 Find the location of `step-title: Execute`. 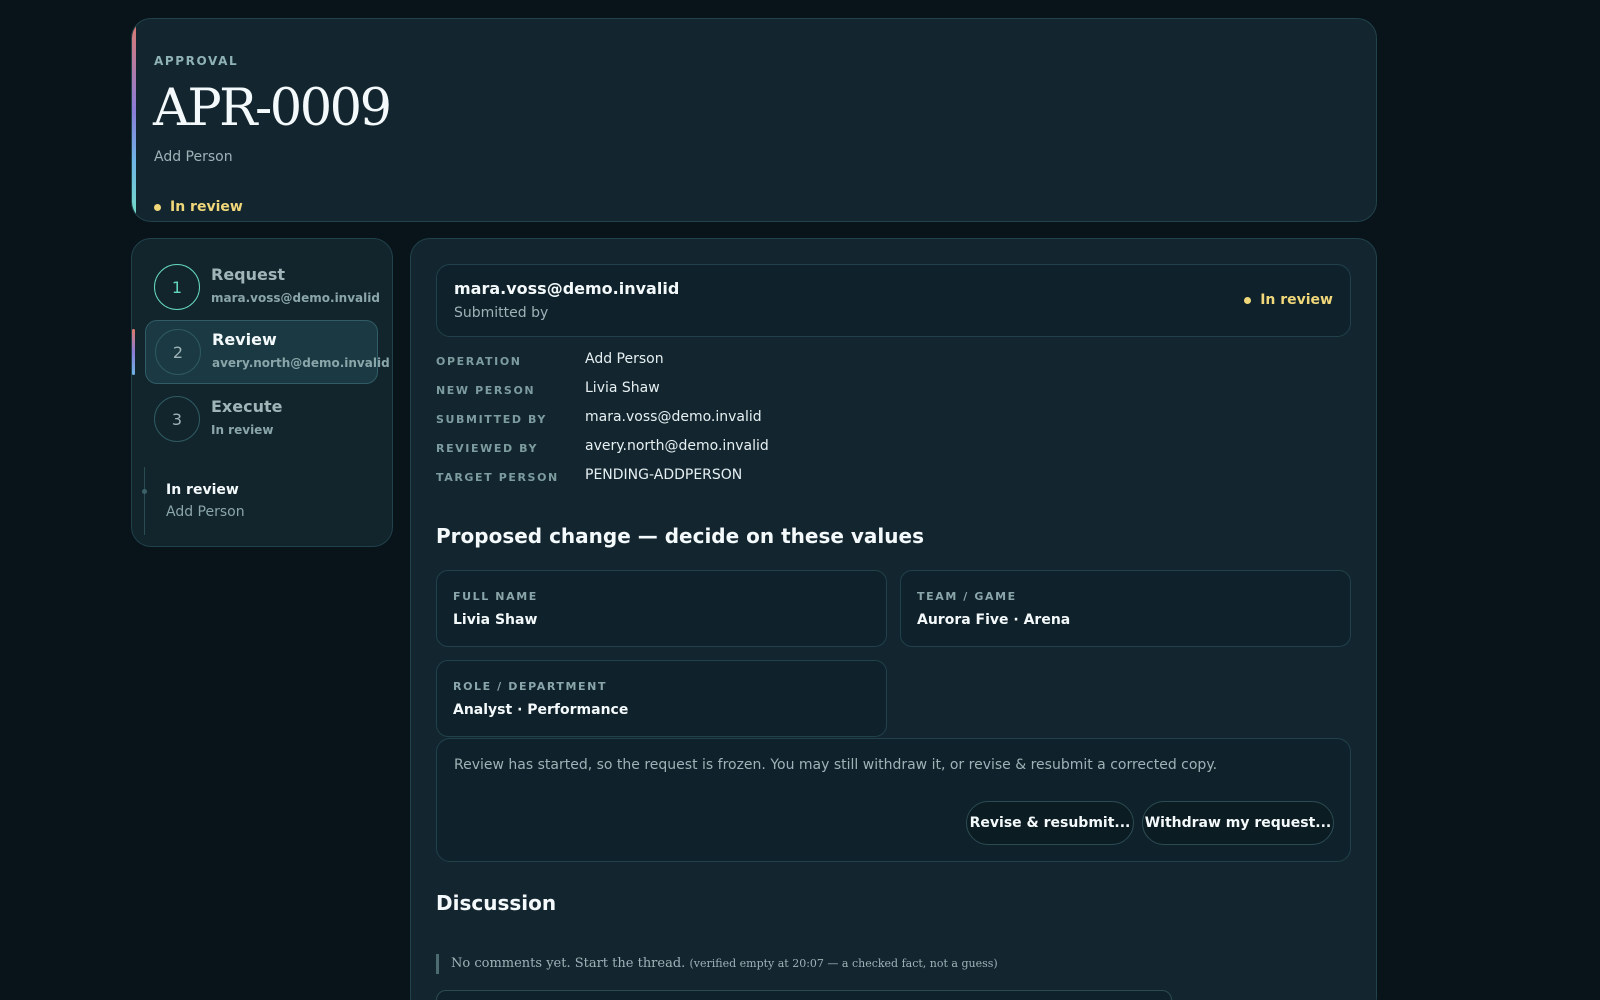

step-title: Execute is located at coordinates (247, 406).